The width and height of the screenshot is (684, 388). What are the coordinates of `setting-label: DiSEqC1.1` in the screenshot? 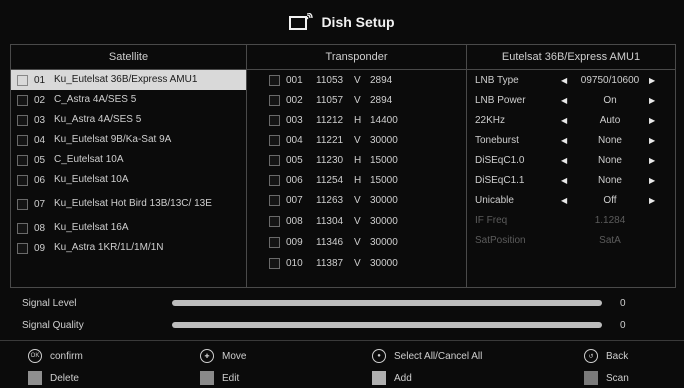 It's located at (500, 180).